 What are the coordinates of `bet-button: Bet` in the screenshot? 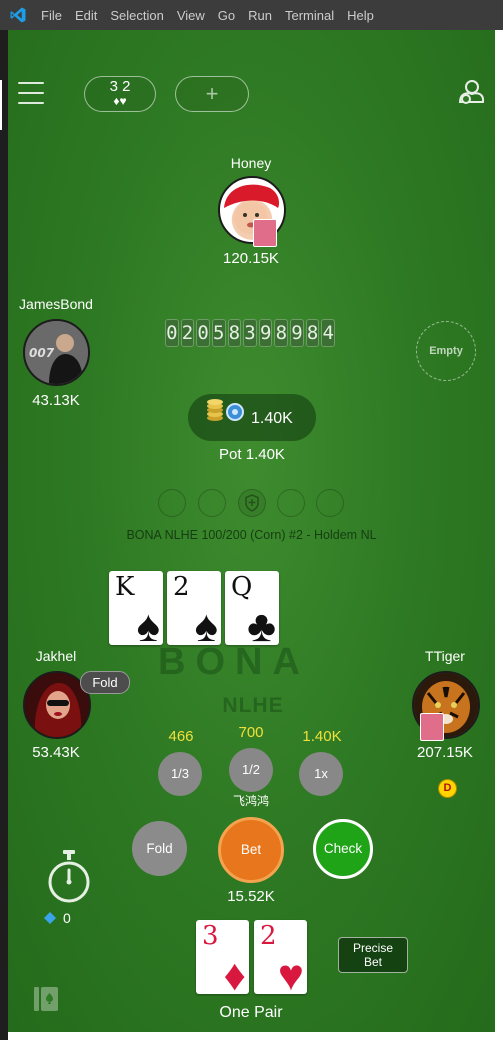 It's located at (251, 850).